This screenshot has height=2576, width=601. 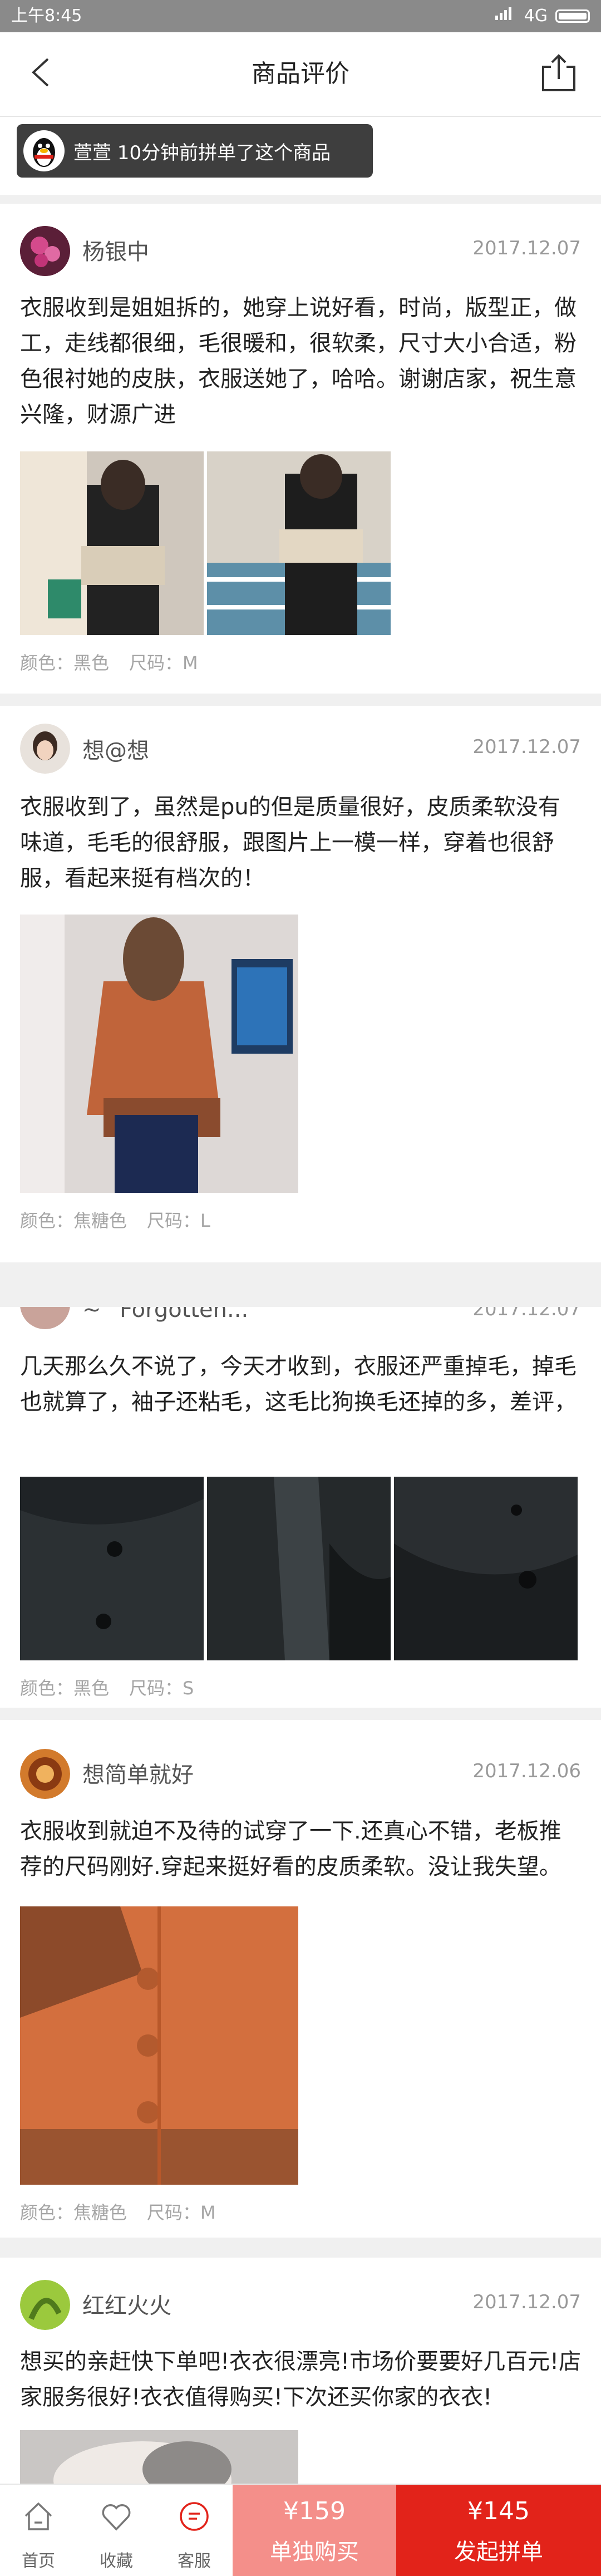 What do you see at coordinates (300, 16) in the screenshot?
I see `status-bar: 上午8:45 4G` at bounding box center [300, 16].